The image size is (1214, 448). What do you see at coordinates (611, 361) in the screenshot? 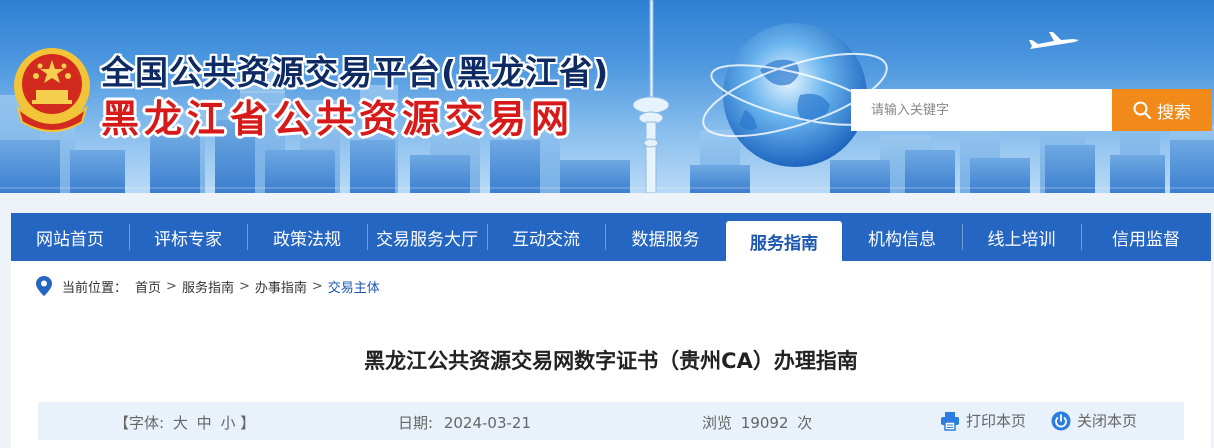
I see `article-title: 黑龙江公共资源交易网数字证书（贵州CA）办理指南` at bounding box center [611, 361].